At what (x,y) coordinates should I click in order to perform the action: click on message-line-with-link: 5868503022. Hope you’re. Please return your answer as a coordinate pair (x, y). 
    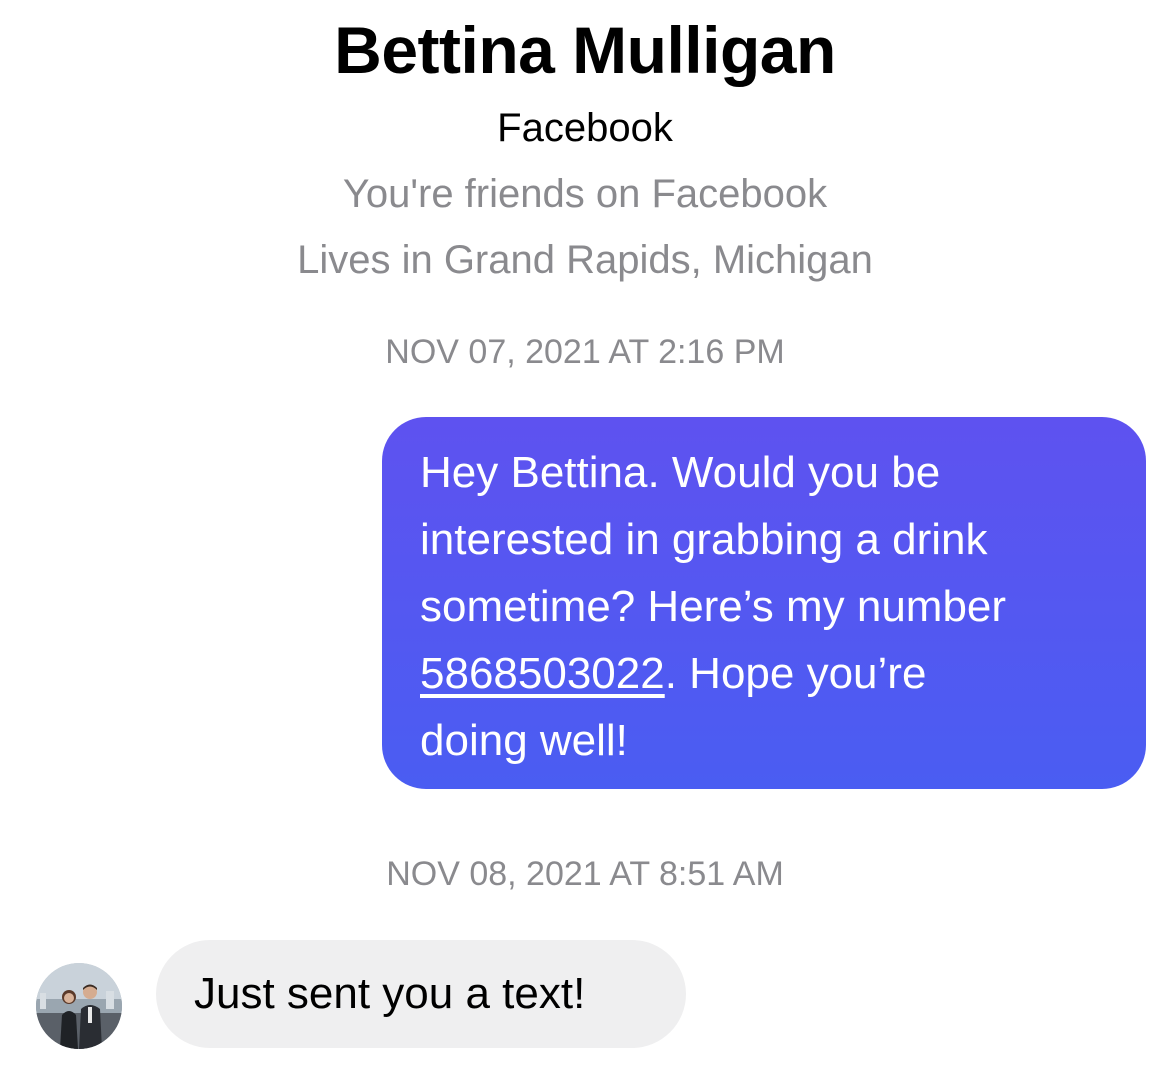
    Looking at the image, I should click on (768, 673).